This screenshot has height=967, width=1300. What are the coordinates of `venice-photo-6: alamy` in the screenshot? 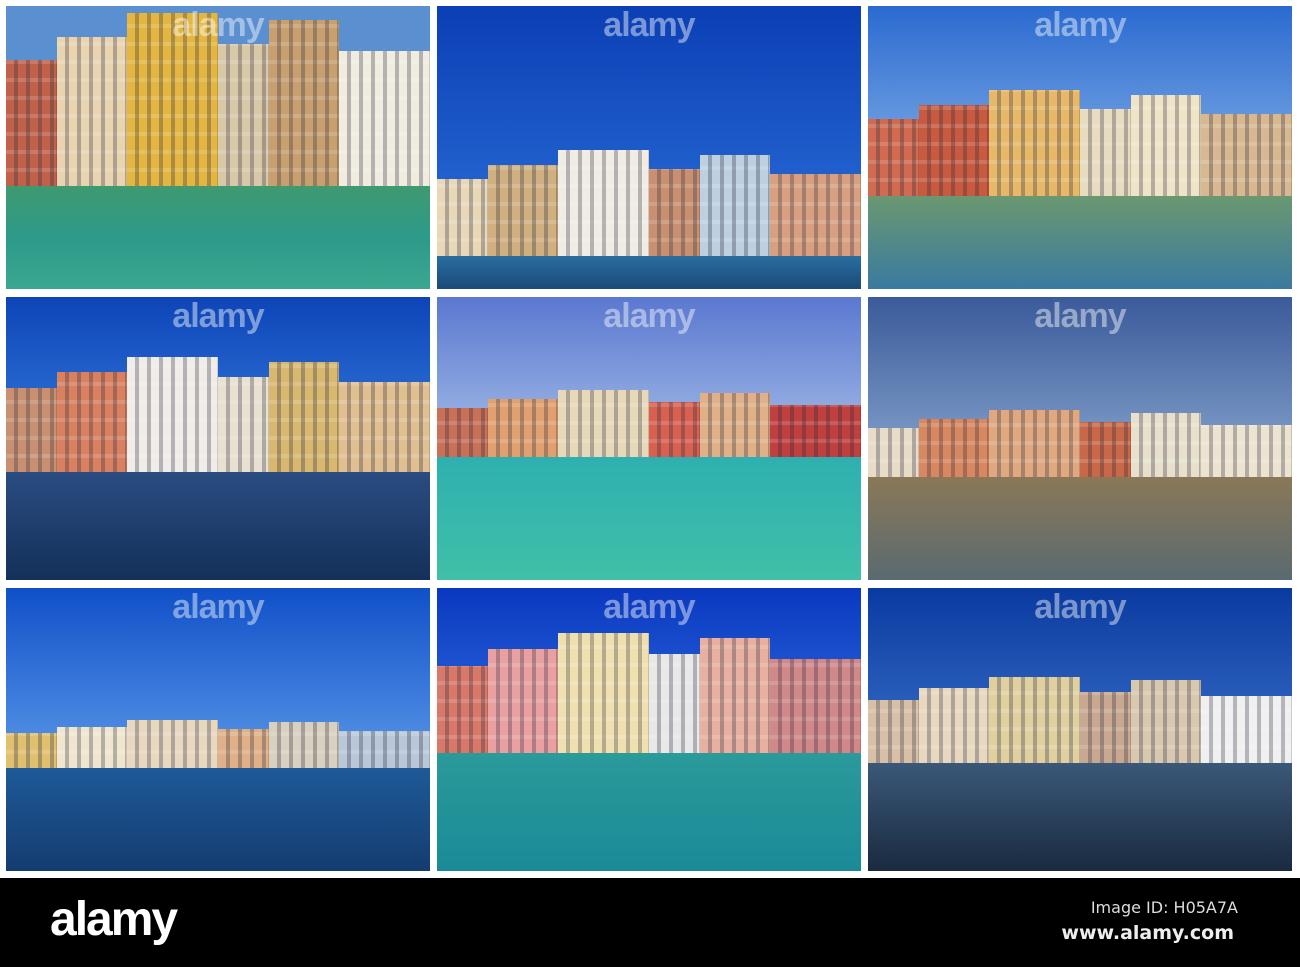 It's located at (1080, 438).